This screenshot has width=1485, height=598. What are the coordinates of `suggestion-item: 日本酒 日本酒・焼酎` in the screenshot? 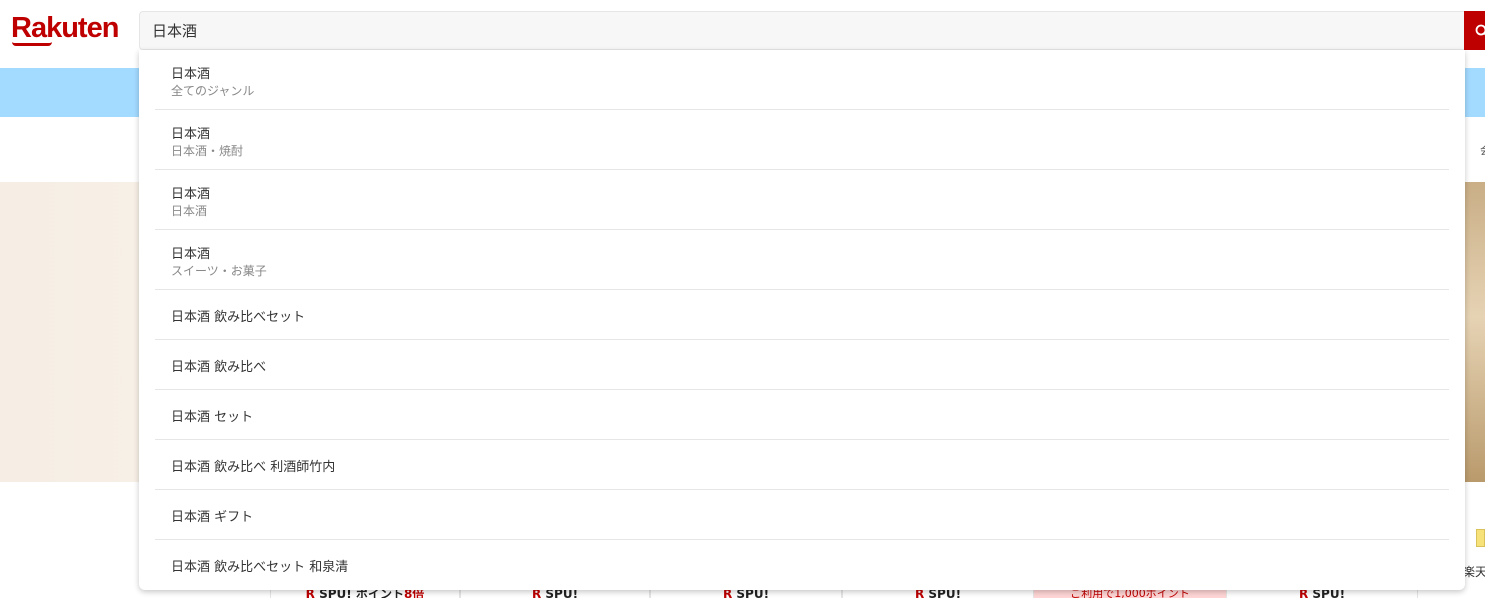 It's located at (802, 140).